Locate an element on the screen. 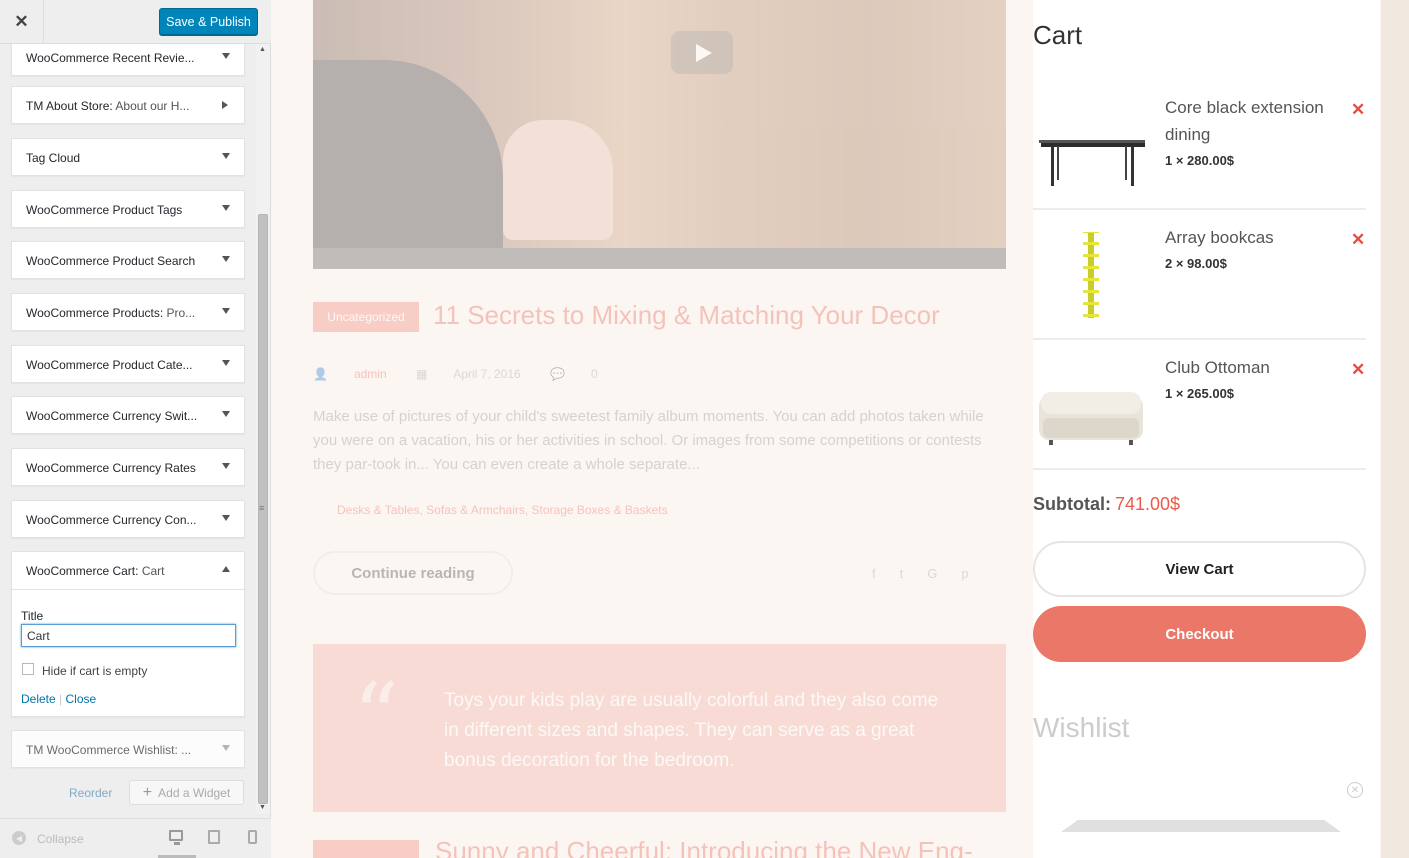  video-player is located at coordinates (659, 124).